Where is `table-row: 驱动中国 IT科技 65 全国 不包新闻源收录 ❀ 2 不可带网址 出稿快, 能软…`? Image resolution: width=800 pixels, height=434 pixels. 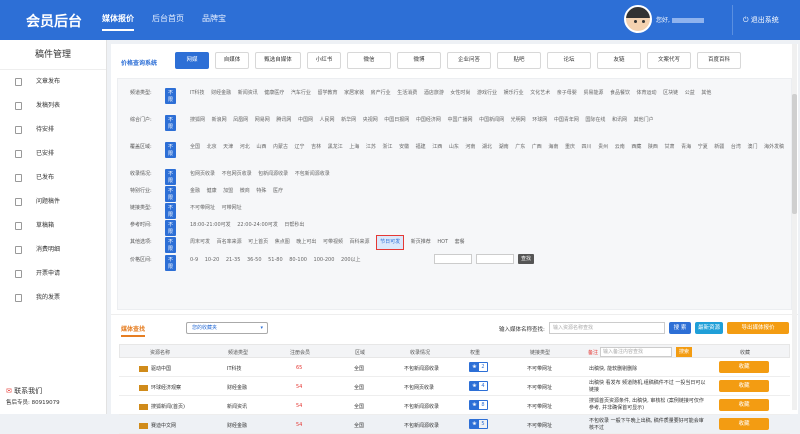 table-row: 驱动中国 IT科技 65 全国 不包新闻源收录 ❀ 2 不可带网址 出稿快, 能软… is located at coordinates (454, 367).